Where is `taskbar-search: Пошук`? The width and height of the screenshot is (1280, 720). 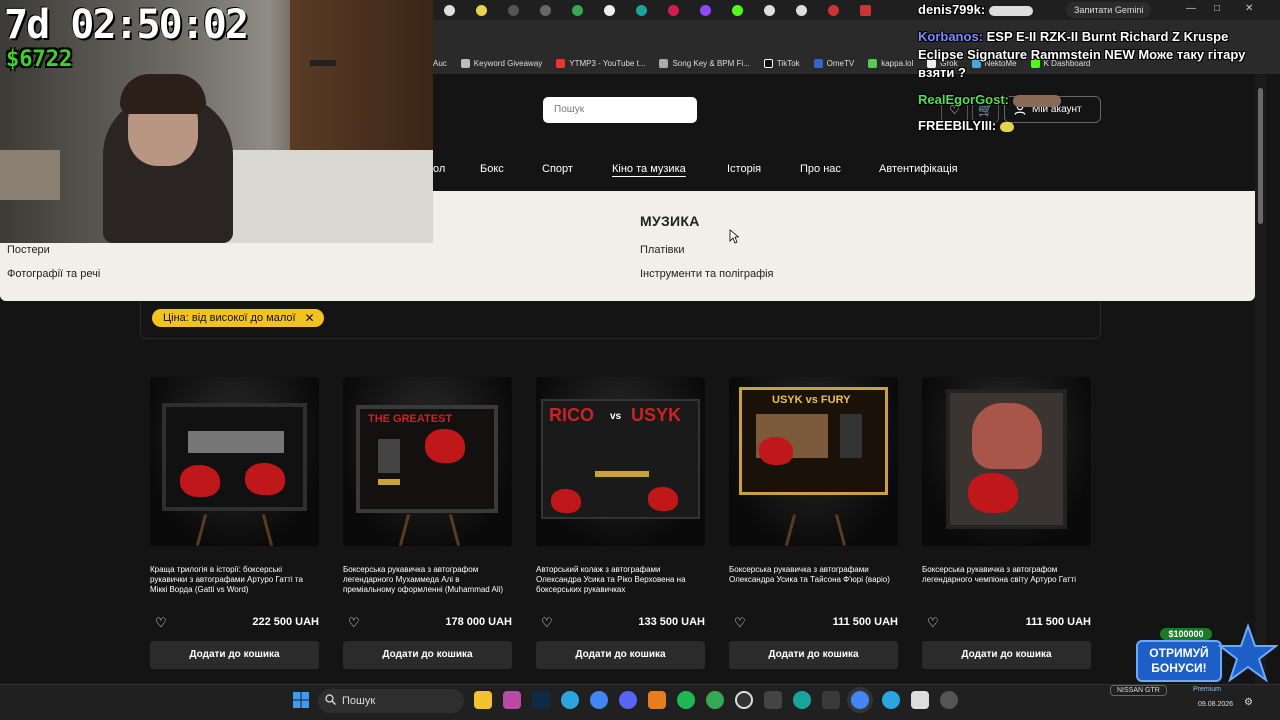 taskbar-search: Пошук is located at coordinates (391, 701).